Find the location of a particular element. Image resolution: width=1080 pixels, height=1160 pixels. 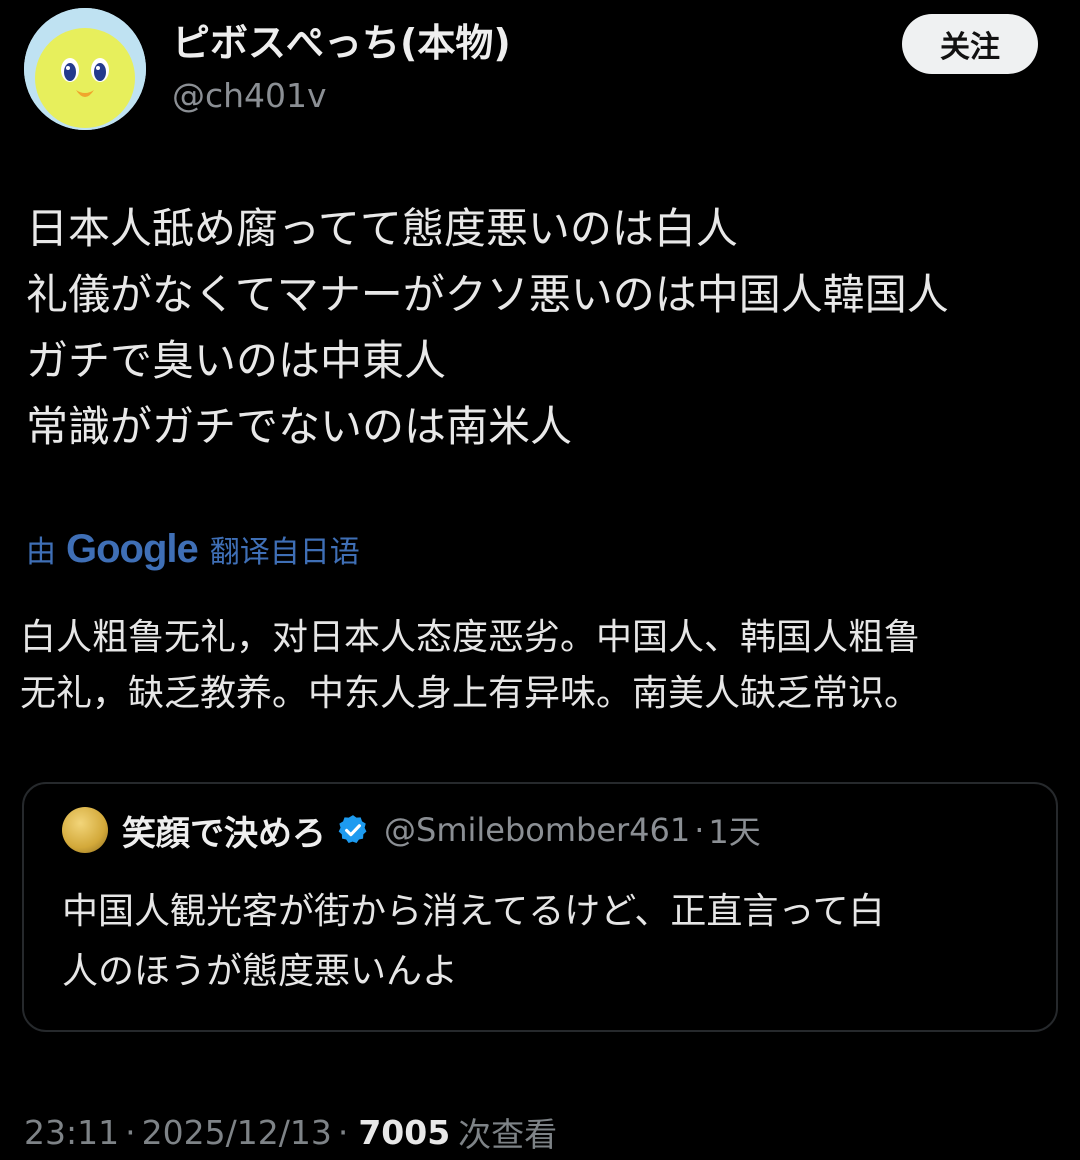

quoted-text-line: 人のほうが態度悪いんよ is located at coordinates (260, 971).